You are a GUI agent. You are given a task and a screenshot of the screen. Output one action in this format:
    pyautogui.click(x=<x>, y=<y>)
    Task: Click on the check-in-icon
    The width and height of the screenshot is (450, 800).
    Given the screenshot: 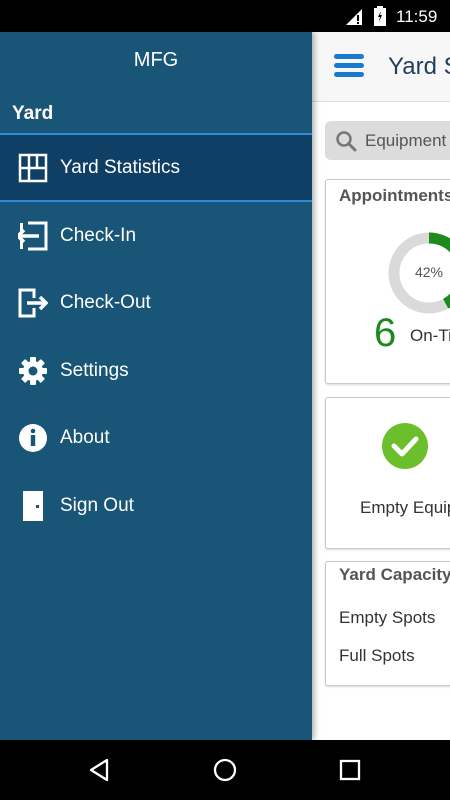 What is the action you would take?
    pyautogui.click(x=33, y=236)
    